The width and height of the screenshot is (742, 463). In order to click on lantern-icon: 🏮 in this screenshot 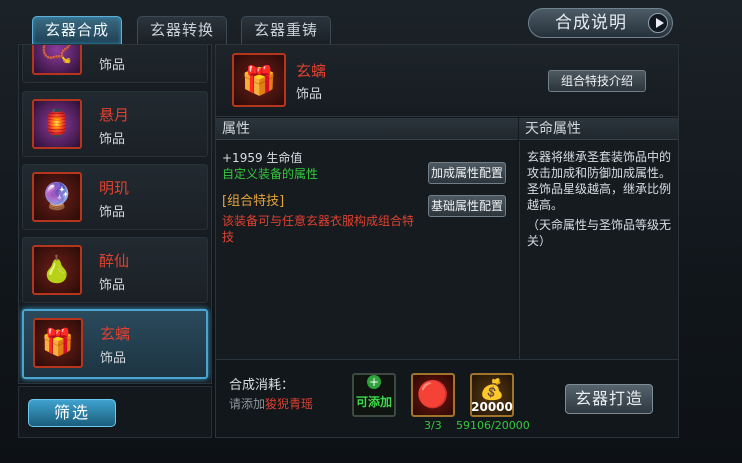, I will do `click(57, 124)`.